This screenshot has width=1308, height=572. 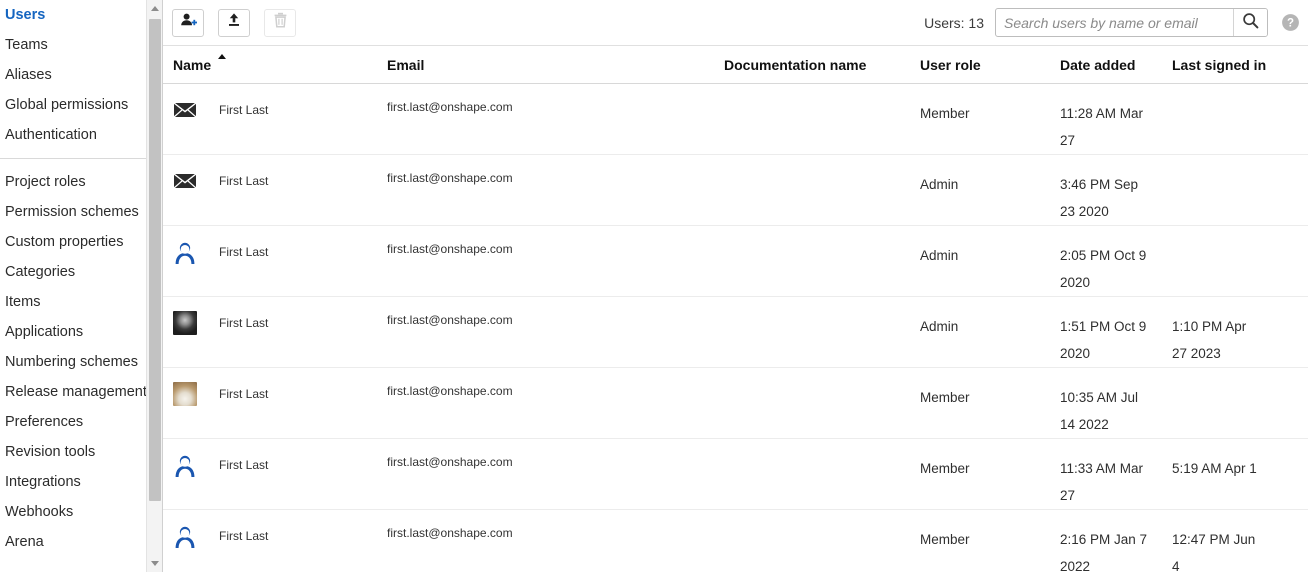 I want to click on toolbar-right-cluster: Users: 13 ?, so click(x=1112, y=22).